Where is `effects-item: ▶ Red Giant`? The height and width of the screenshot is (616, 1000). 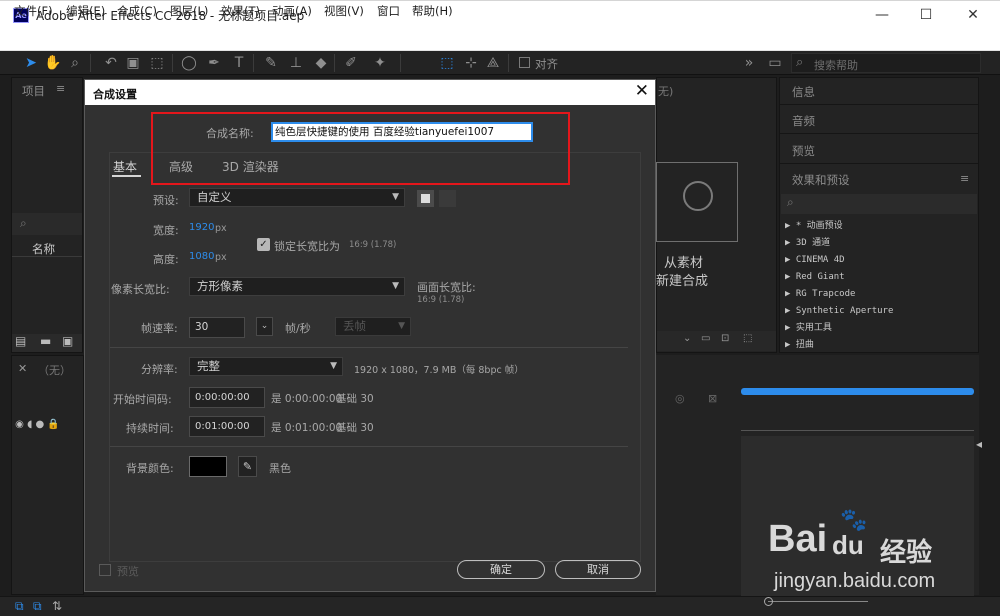
effects-item: ▶ Red Giant is located at coordinates (880, 277).